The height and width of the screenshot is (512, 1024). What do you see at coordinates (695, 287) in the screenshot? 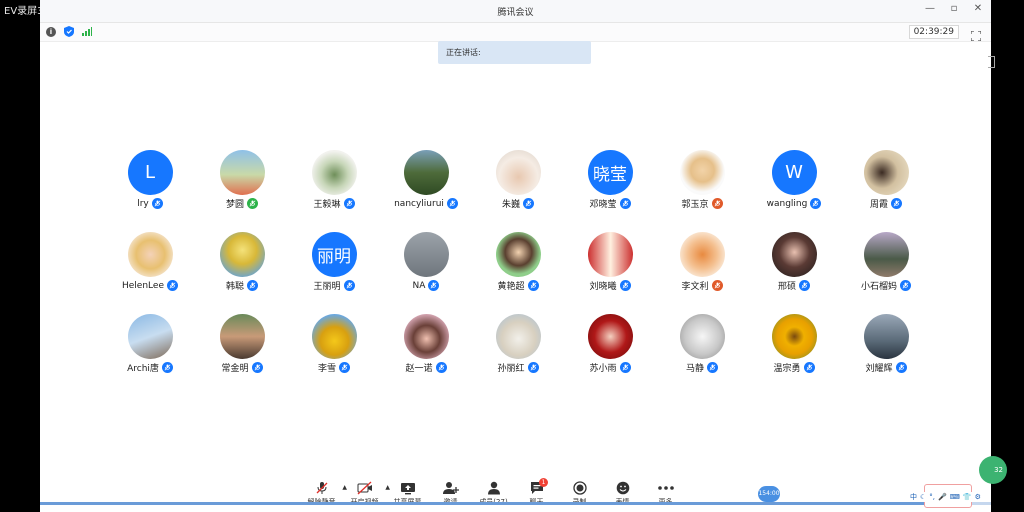
I see `participant-name: 李文利` at bounding box center [695, 287].